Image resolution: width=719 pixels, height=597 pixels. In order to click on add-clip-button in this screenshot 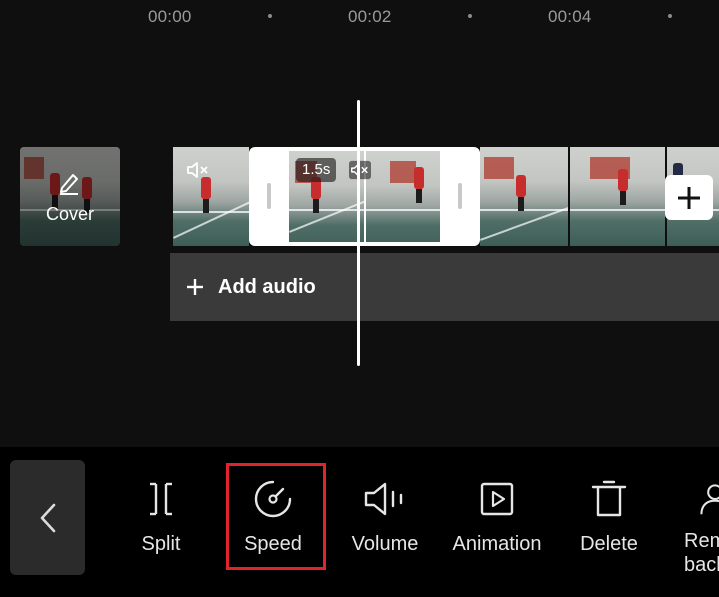, I will do `click(689, 197)`.